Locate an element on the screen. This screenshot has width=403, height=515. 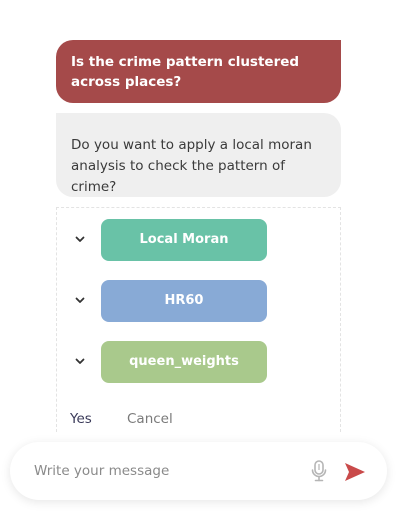
option-row-method: Local Moran is located at coordinates (199, 240).